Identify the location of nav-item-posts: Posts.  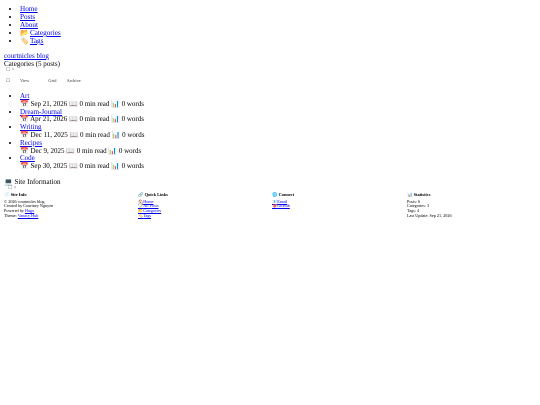
(40, 17).